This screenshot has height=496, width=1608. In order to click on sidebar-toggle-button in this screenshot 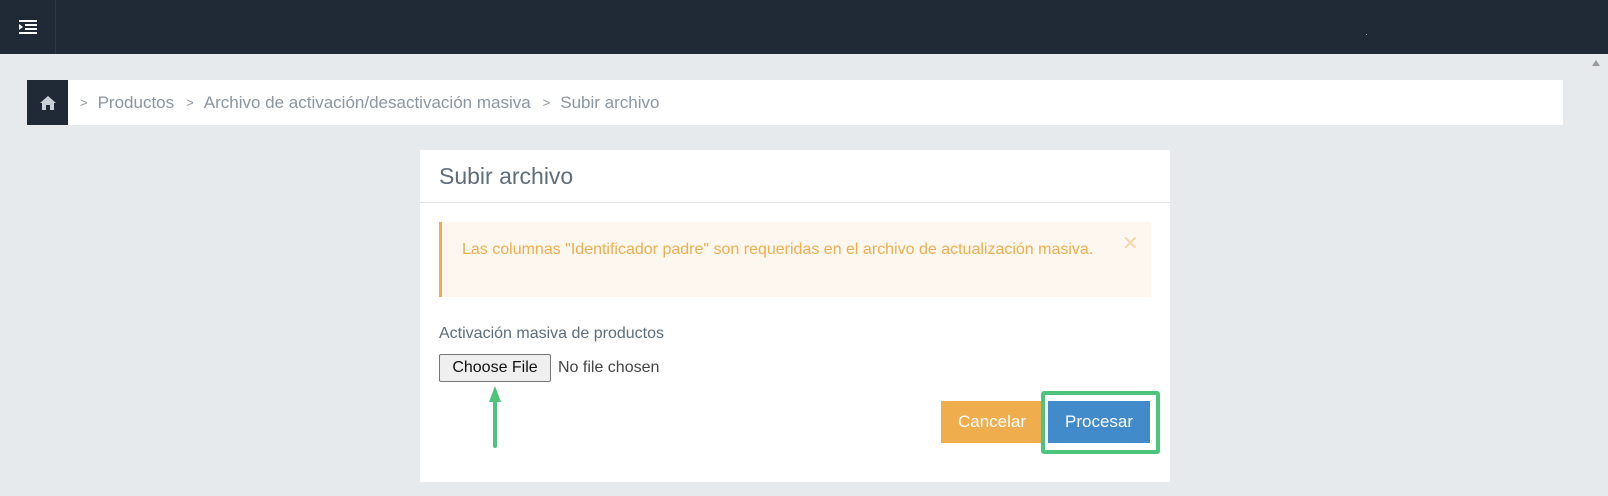, I will do `click(28, 27)`.